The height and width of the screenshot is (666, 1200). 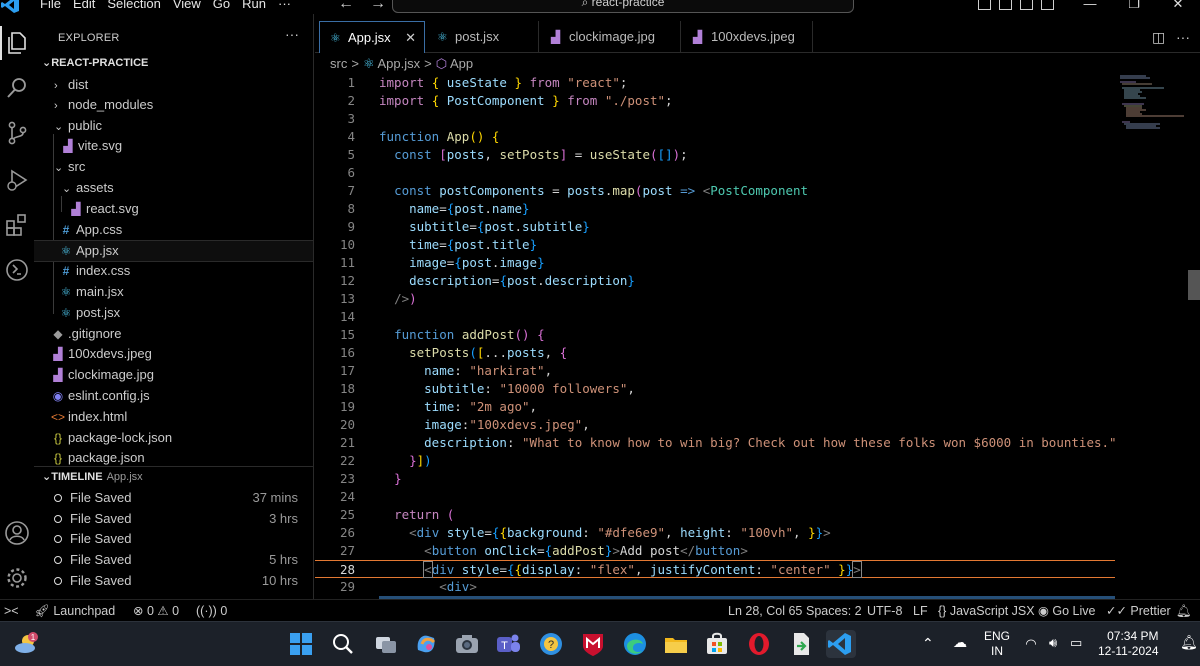 I want to click on opera-browser-icon, so click(x=759, y=644).